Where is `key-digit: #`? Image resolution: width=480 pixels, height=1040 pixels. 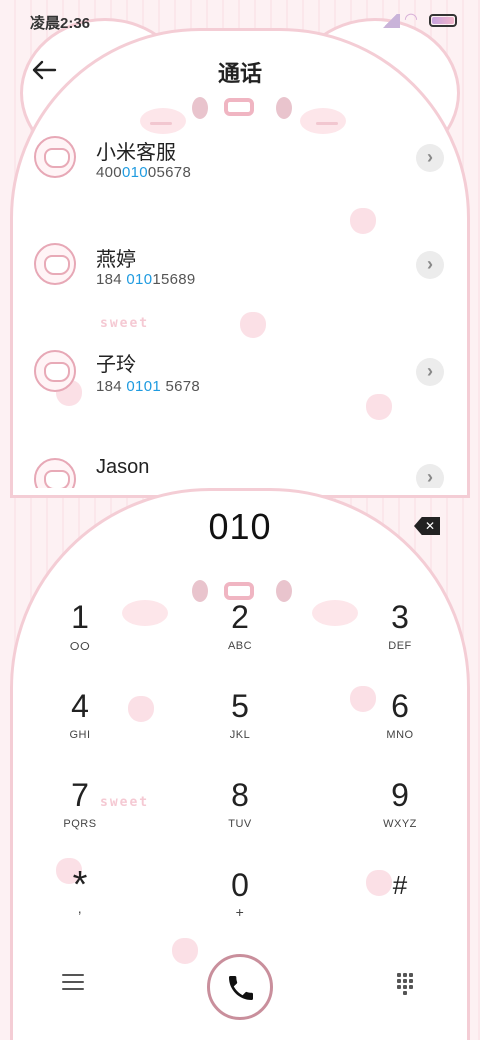
key-digit: # is located at coordinates (400, 885).